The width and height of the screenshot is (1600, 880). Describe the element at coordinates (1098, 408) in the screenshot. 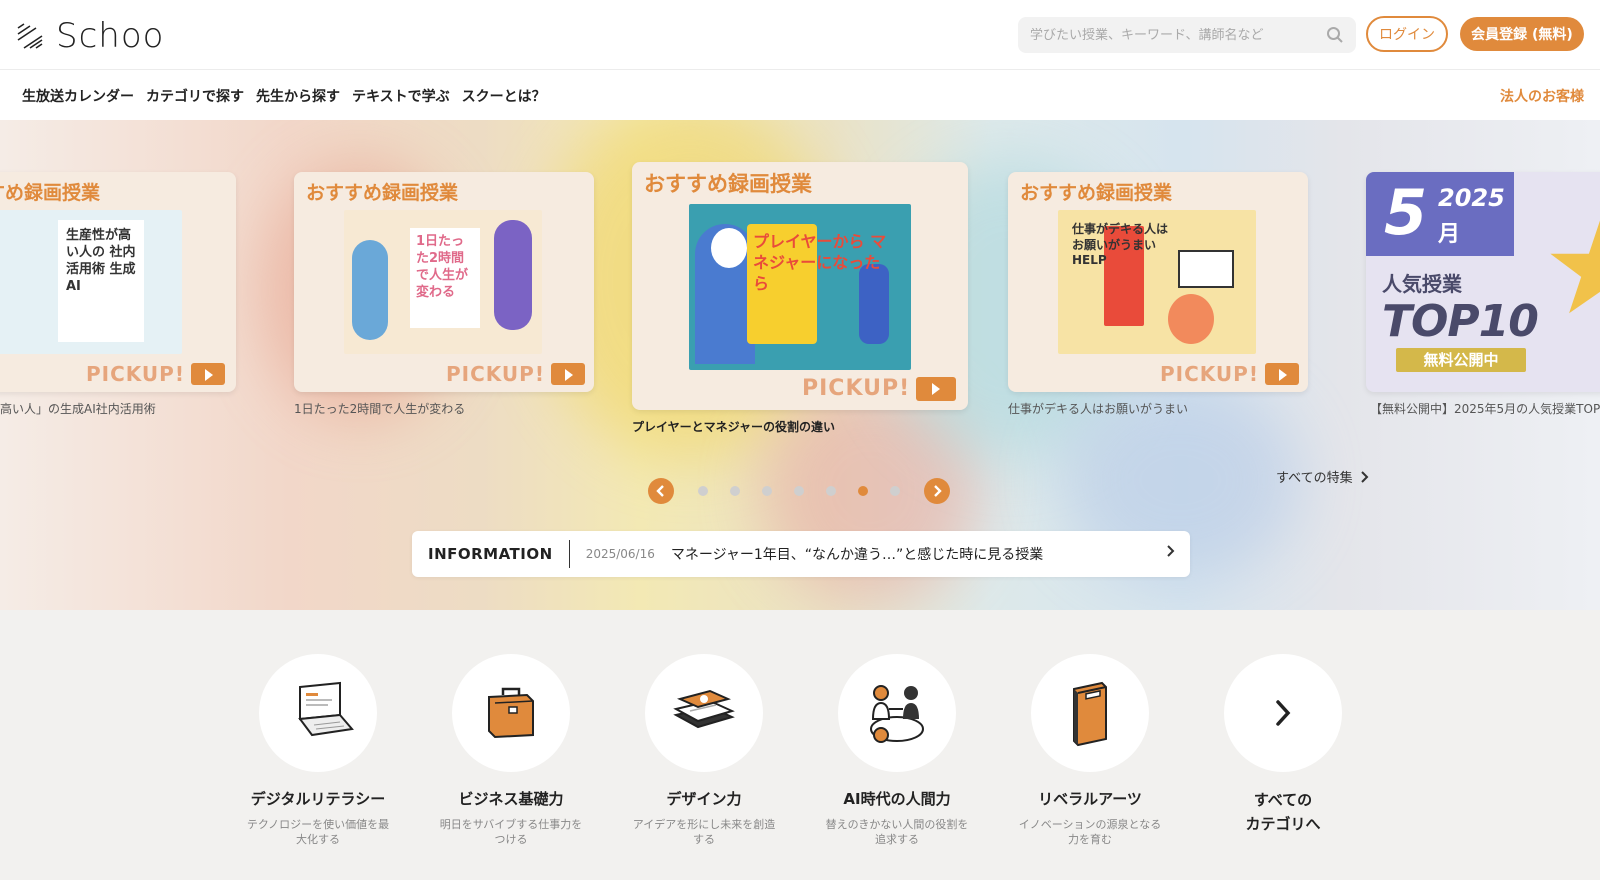

I see `card-caption: 仕事がデキる人はお願いがうまい` at that location.